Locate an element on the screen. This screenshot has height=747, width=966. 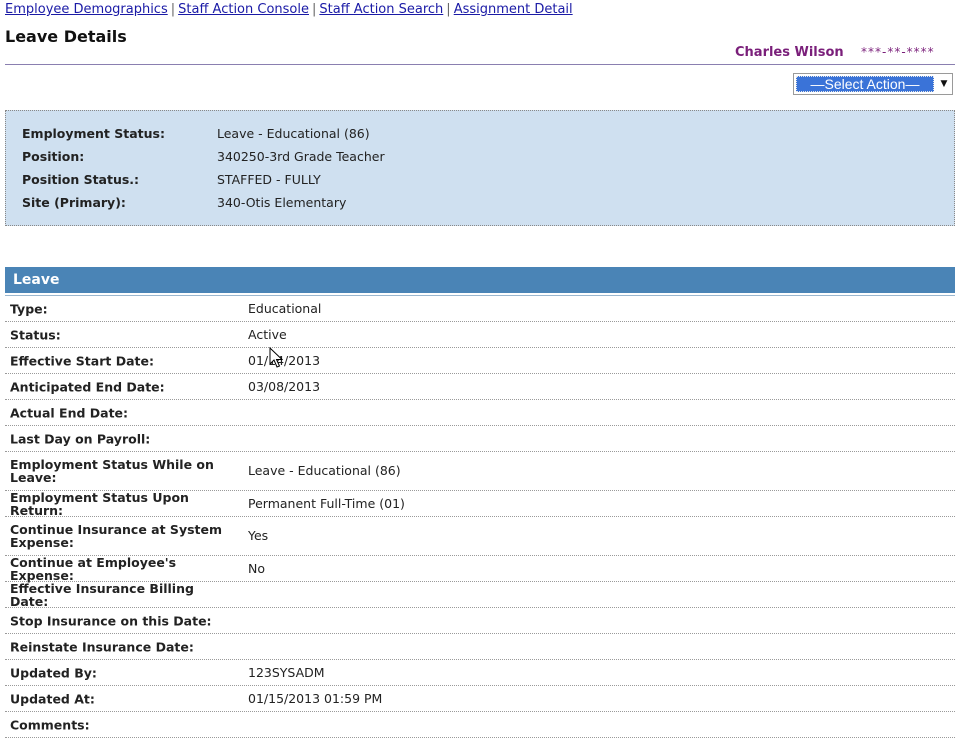
leave-row-reinstate-insurance-date: Reinstate Insurance Date: is located at coordinates (480, 647).